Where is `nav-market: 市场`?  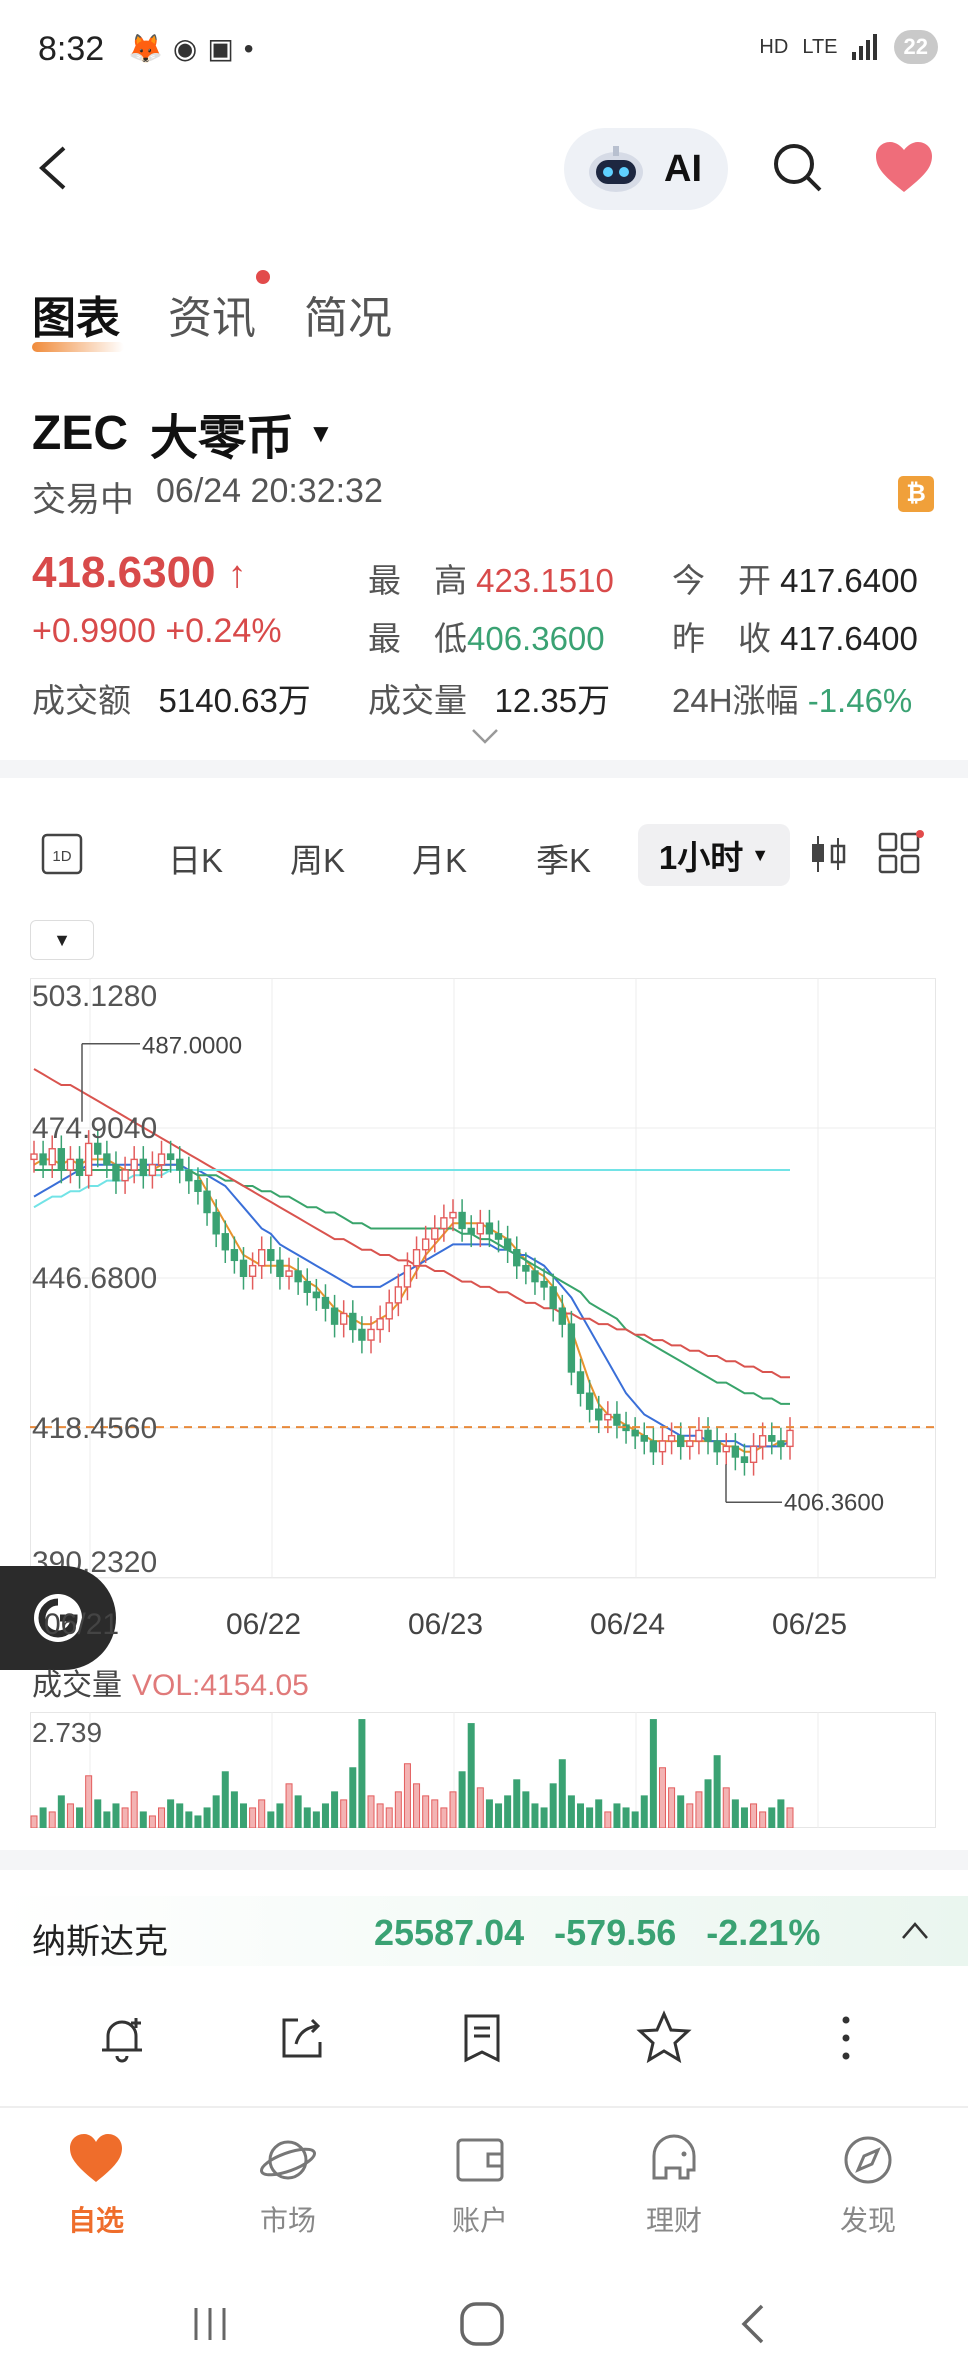 nav-market: 市场 is located at coordinates (288, 2184).